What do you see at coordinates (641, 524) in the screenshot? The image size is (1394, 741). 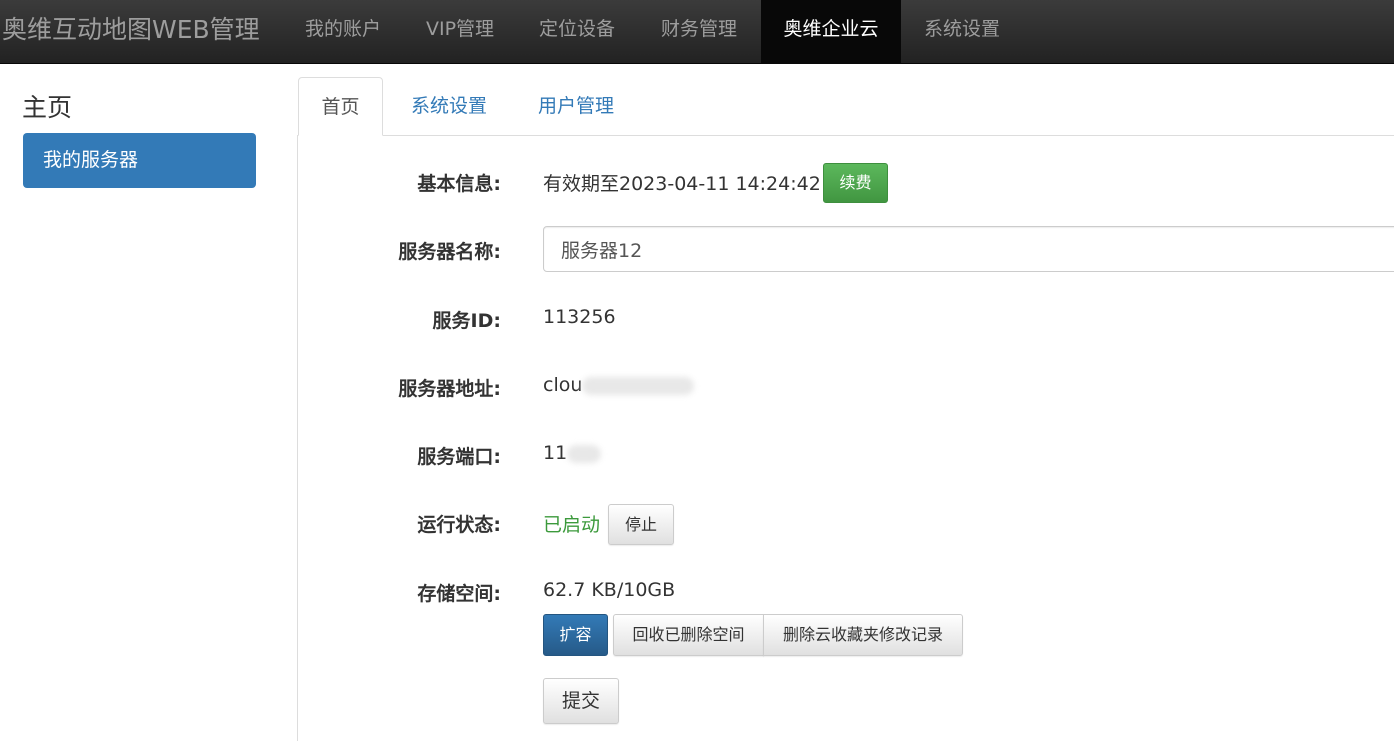 I see `stop-button: 停止` at bounding box center [641, 524].